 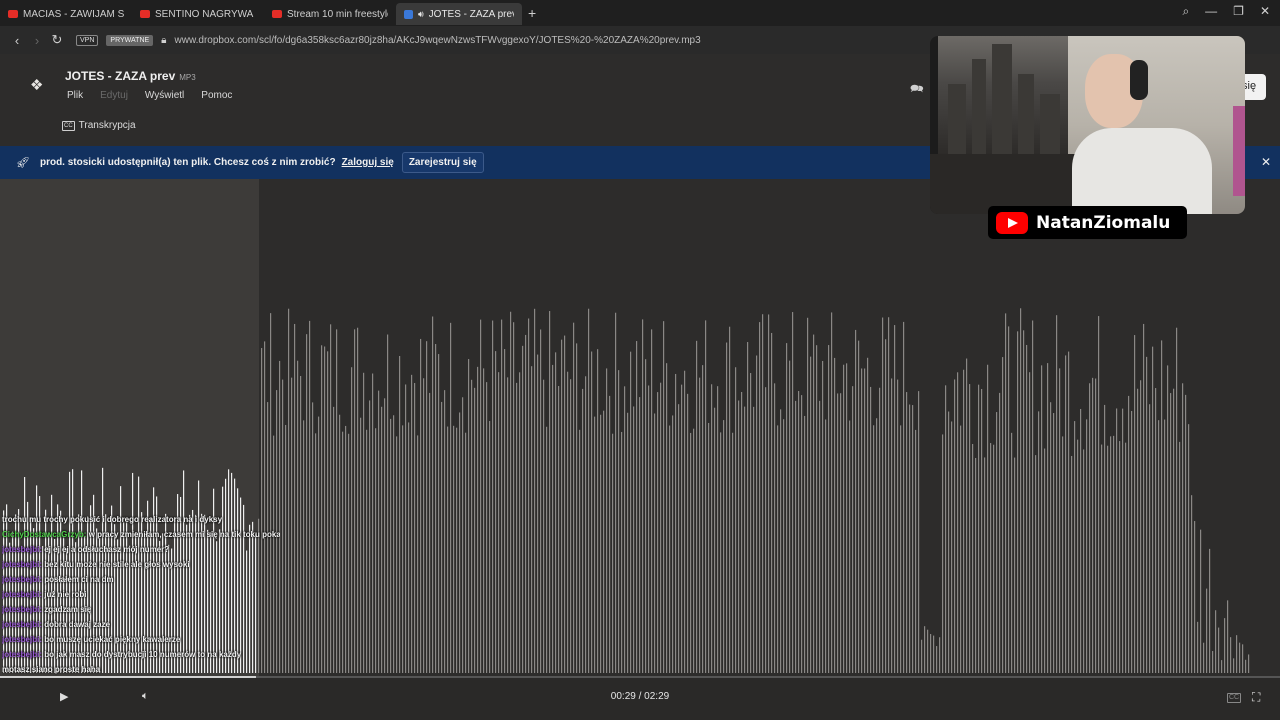 I want to click on progress-fill, so click(x=128, y=677).